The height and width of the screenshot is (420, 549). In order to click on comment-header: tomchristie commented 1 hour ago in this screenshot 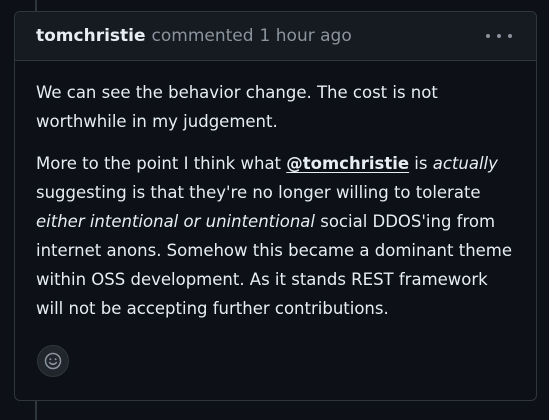, I will do `click(275, 36)`.